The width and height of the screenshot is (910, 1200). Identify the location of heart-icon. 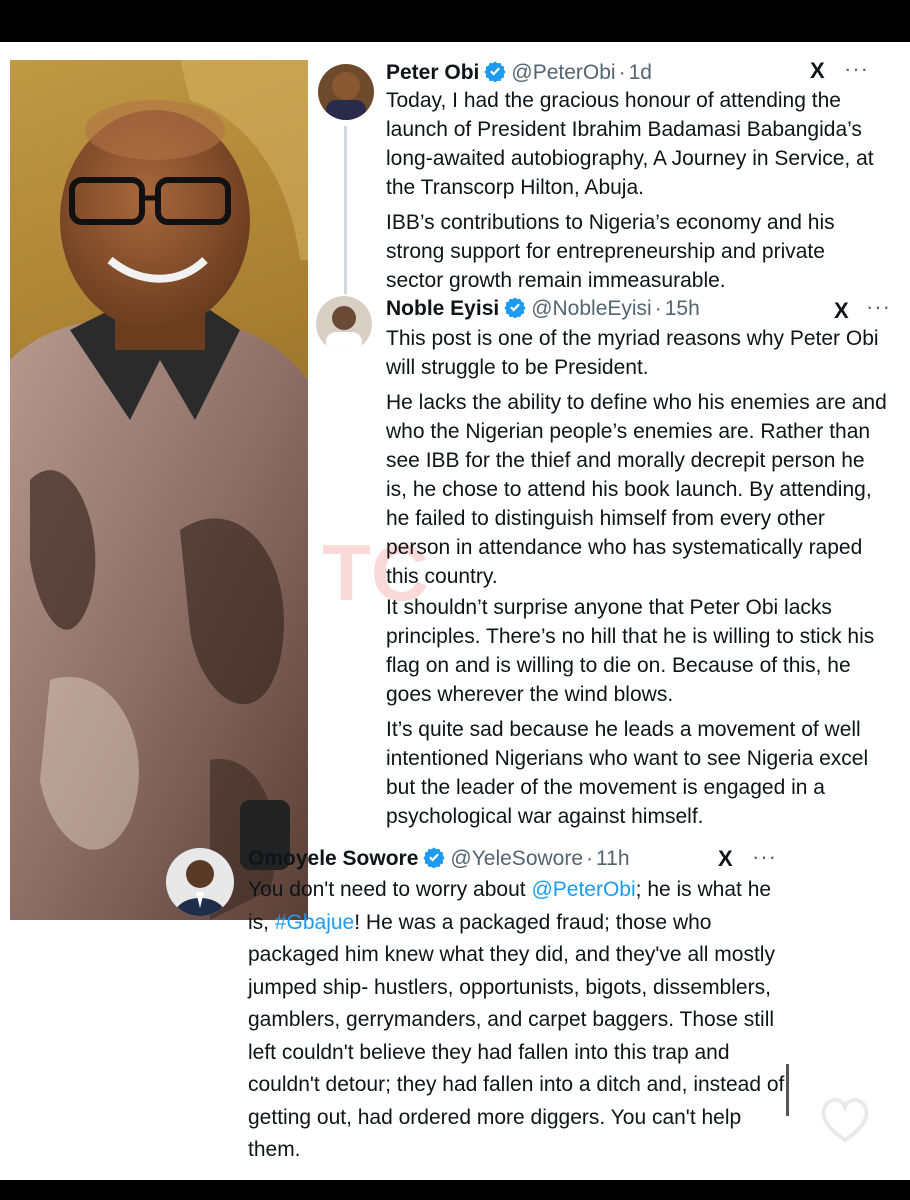
(845, 1120).